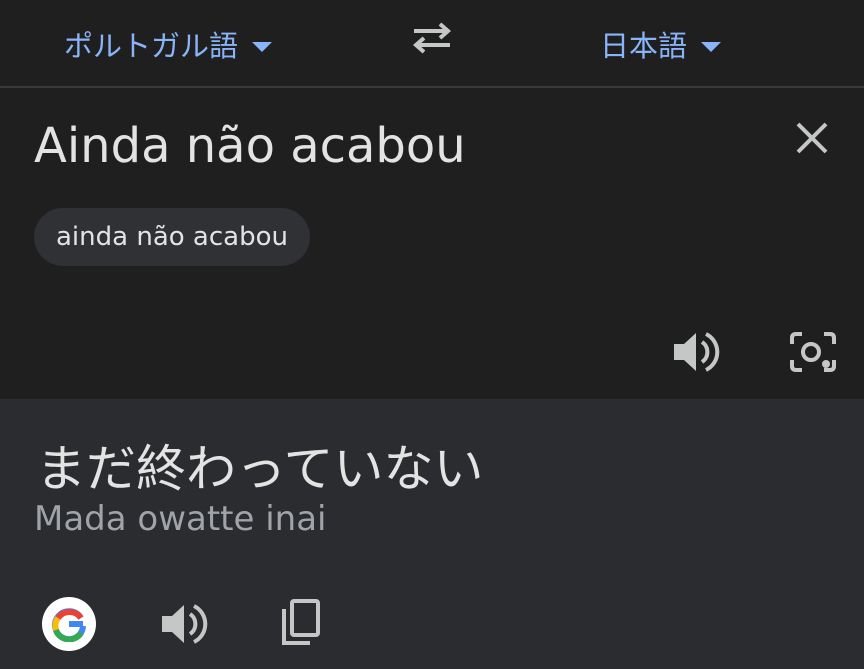  I want to click on language-bar: ポルトガル語 日本語, so click(432, 44).